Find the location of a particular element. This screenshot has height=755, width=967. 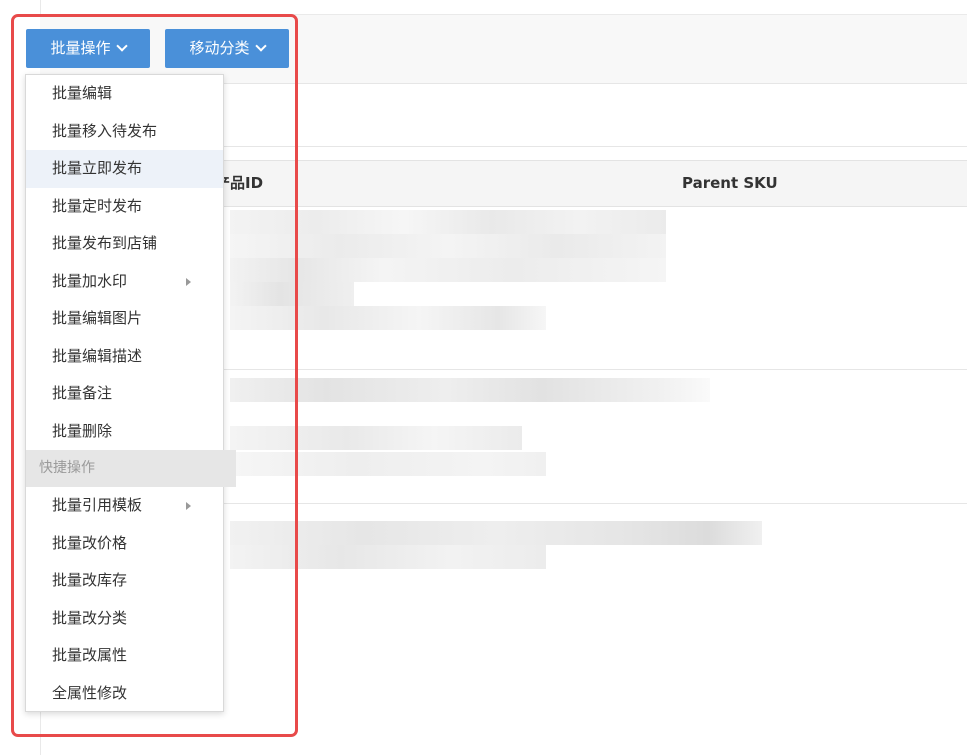

menu-item-batch-note: 批量备注 is located at coordinates (124, 394).